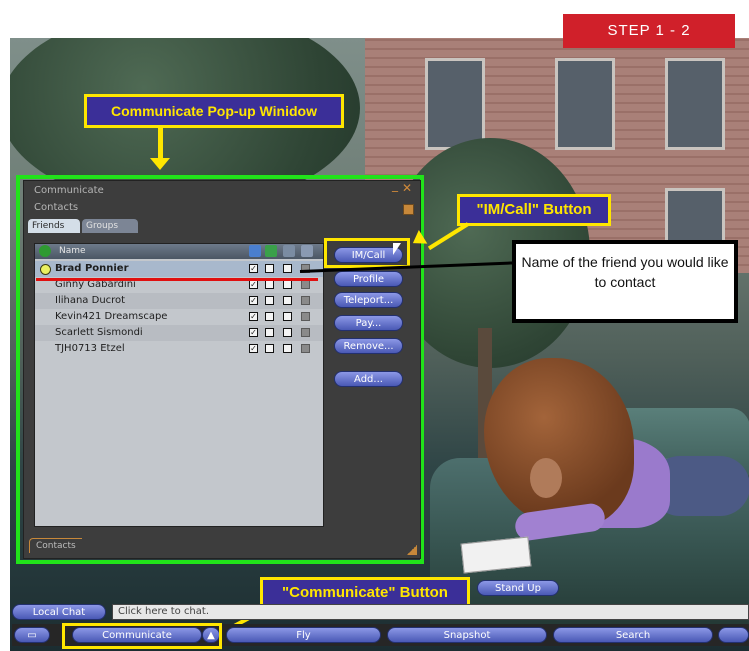 Image resolution: width=749 pixels, height=651 pixels. Describe the element at coordinates (92, 268) in the screenshot. I see `friend-name: Brad Ponnier` at that location.